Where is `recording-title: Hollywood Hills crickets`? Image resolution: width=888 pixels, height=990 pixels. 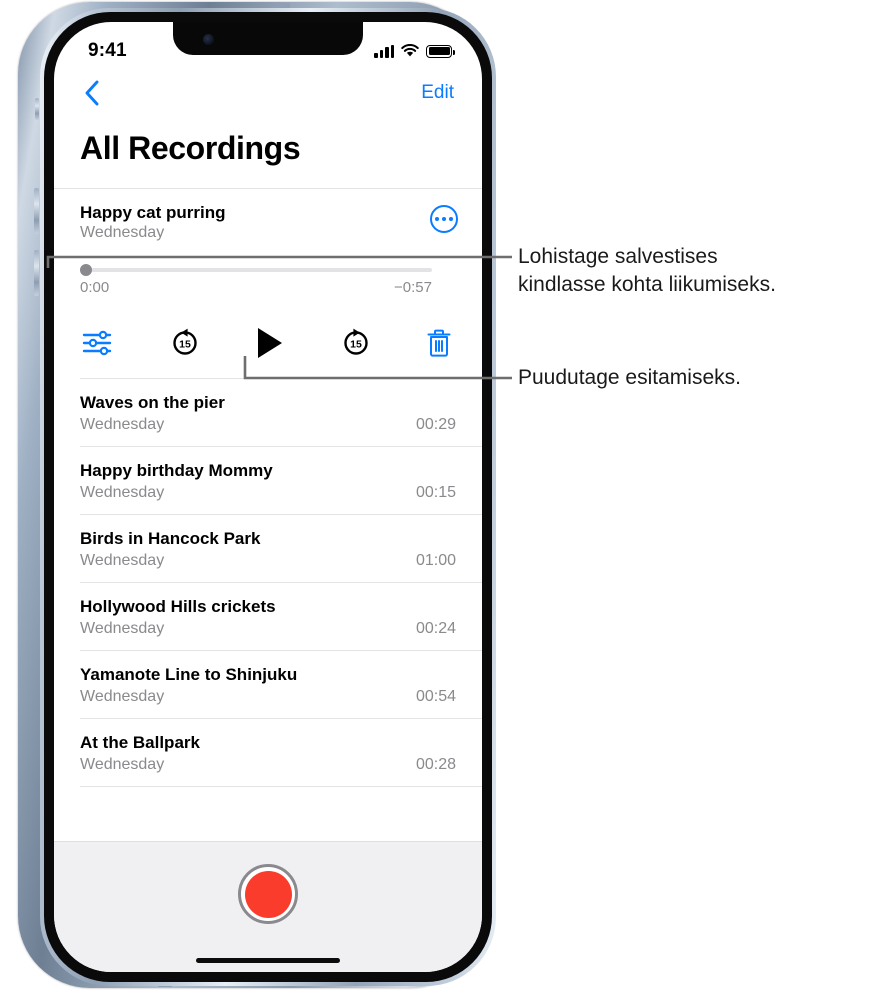 recording-title: Hollywood Hills crickets is located at coordinates (178, 606).